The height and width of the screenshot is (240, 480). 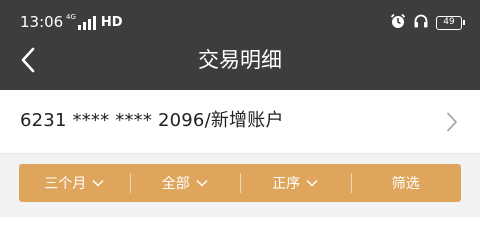 I want to click on filter-sort-dropdown: 正序, so click(x=295, y=183).